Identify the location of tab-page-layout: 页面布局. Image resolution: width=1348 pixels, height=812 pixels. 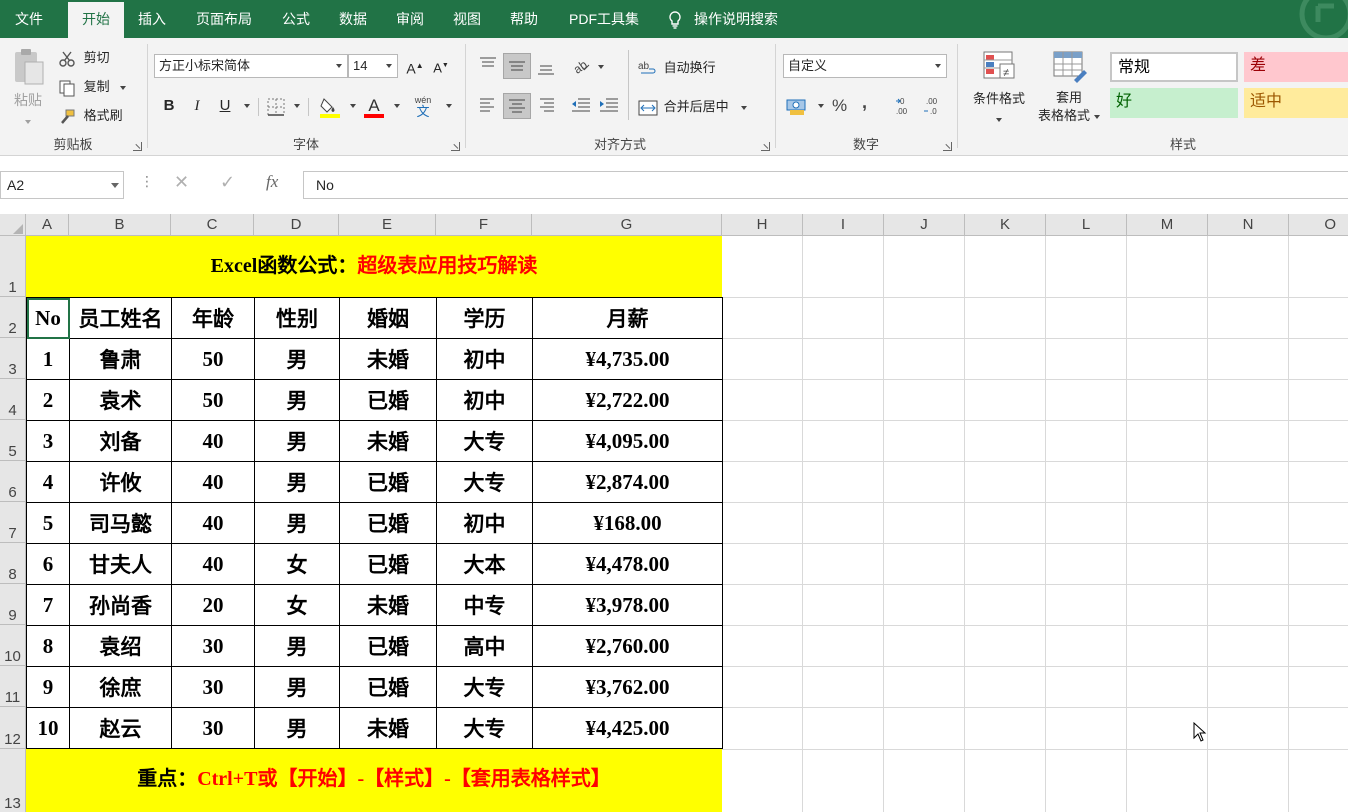
(224, 19).